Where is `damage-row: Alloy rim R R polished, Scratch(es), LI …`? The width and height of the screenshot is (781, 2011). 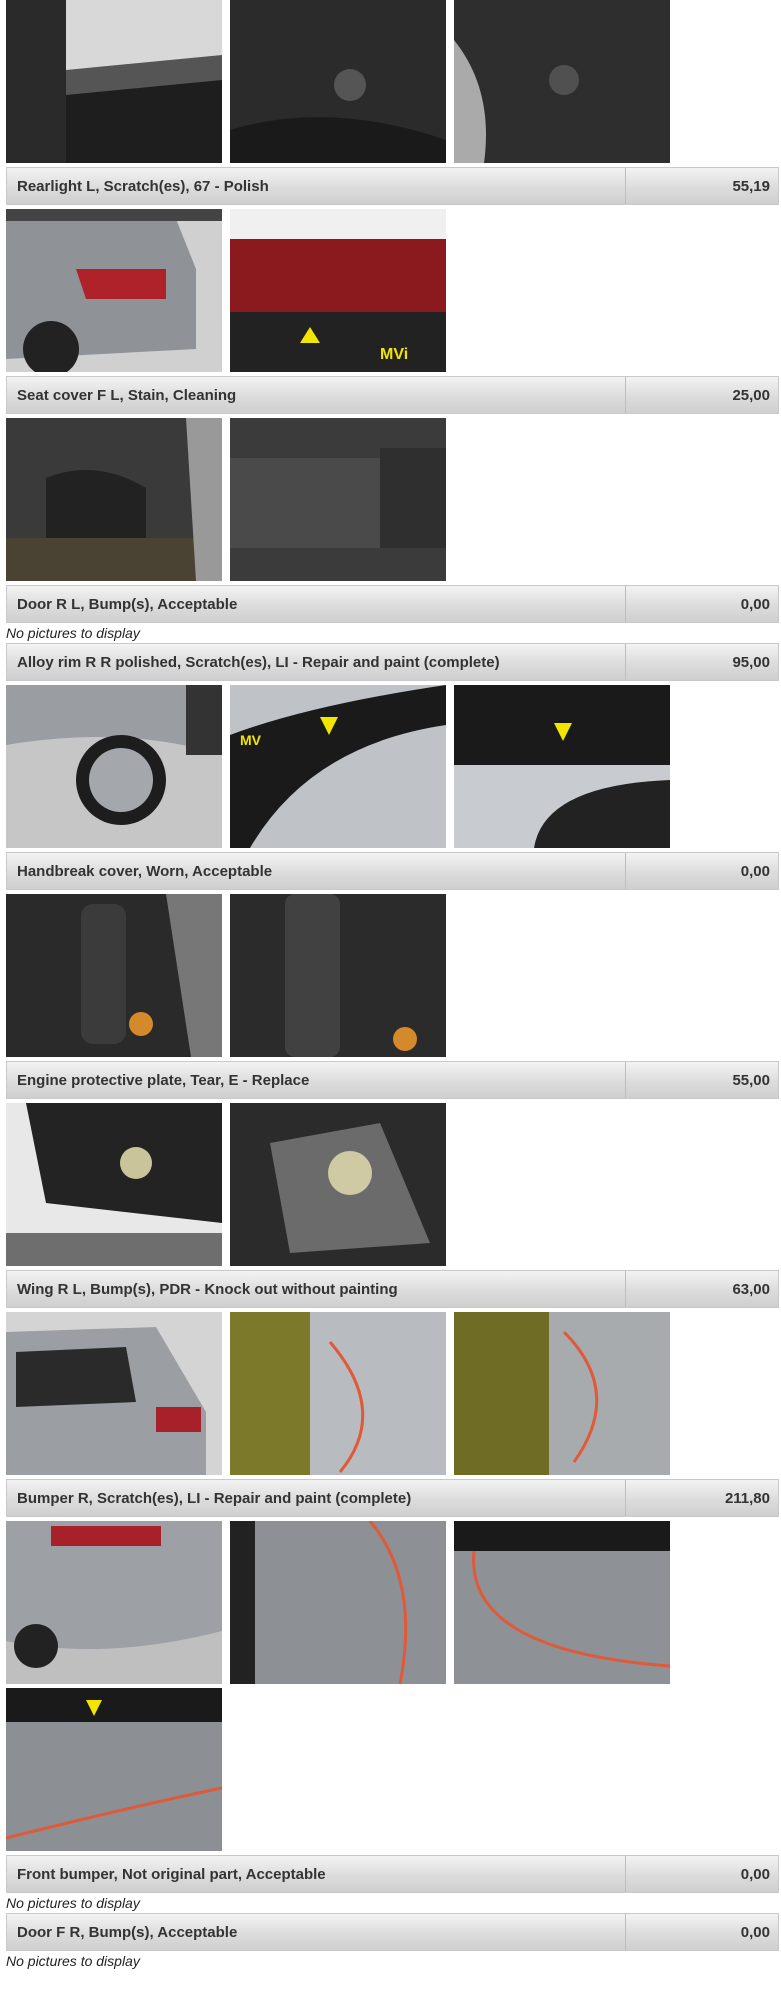 damage-row: Alloy rim R R polished, Scratch(es), LI … is located at coordinates (392, 662).